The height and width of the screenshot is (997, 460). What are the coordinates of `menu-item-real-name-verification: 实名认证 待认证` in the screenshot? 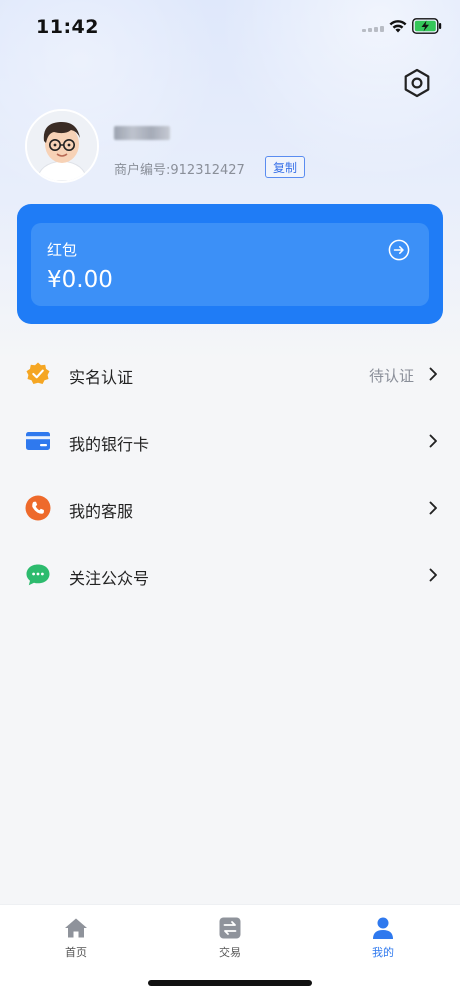 It's located at (230, 373).